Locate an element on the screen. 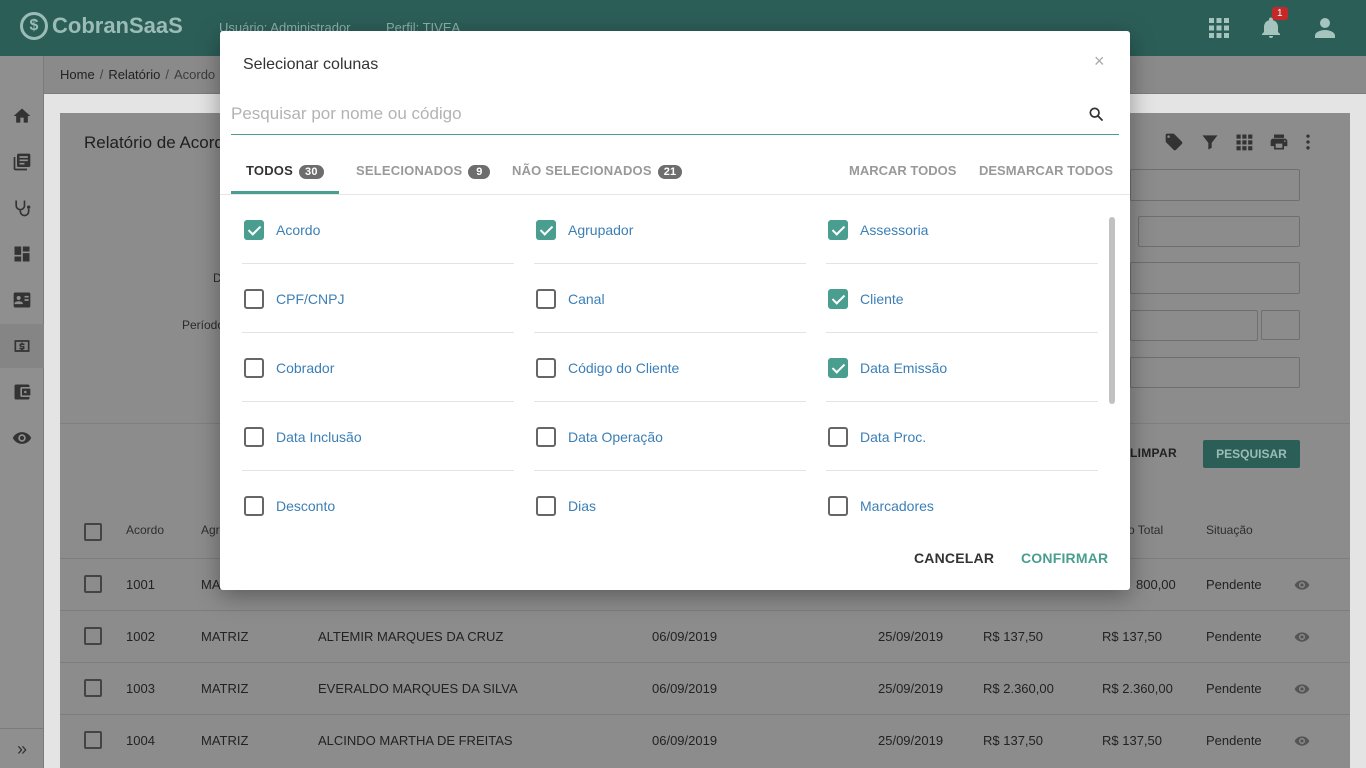 This screenshot has width=1366, height=768. column-option-label: Dias is located at coordinates (582, 506).